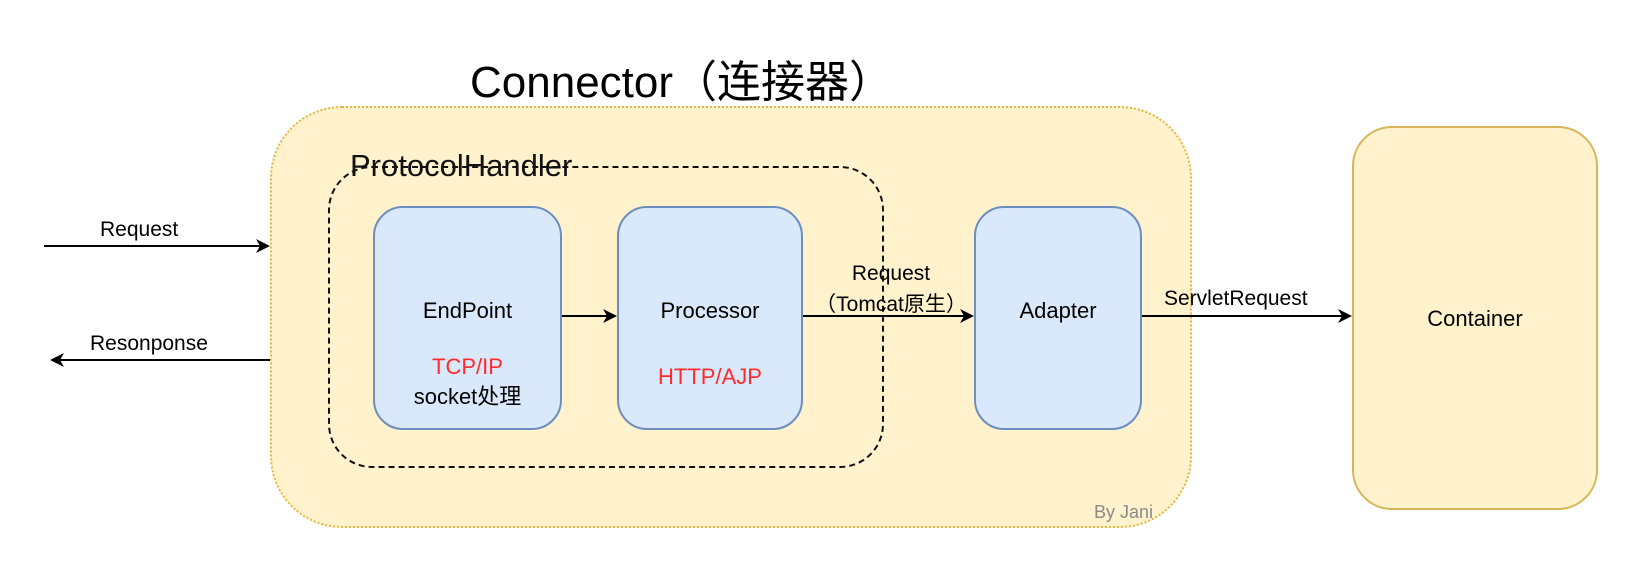  I want to click on adapter-to-container-label: ServletRequest, so click(1236, 298).